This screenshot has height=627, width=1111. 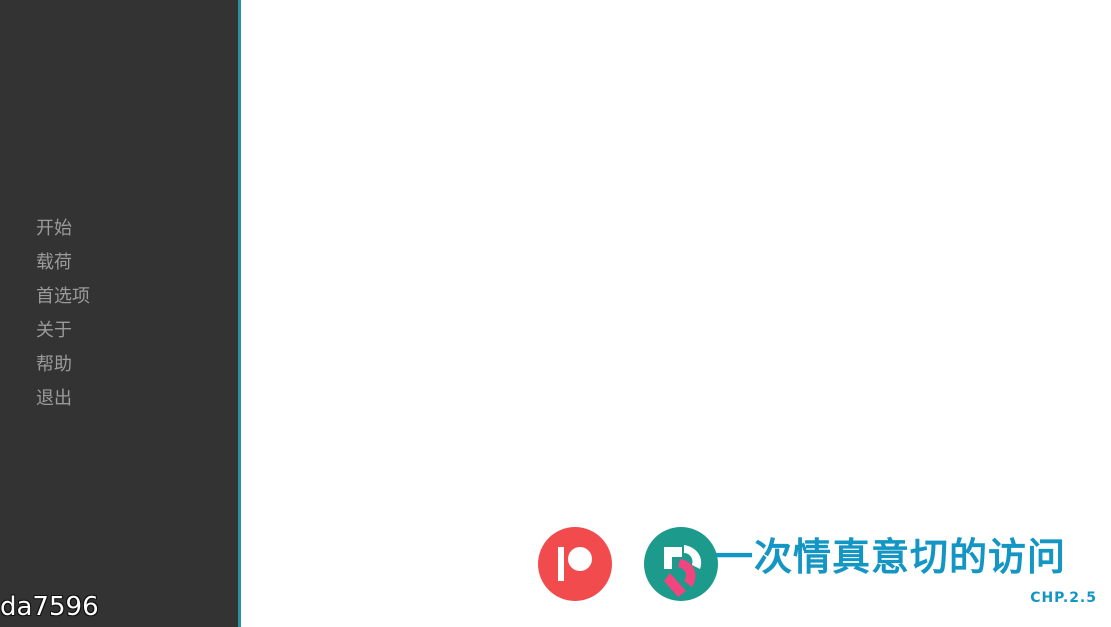 I want to click on menu-item-start: 开始, so click(x=63, y=233).